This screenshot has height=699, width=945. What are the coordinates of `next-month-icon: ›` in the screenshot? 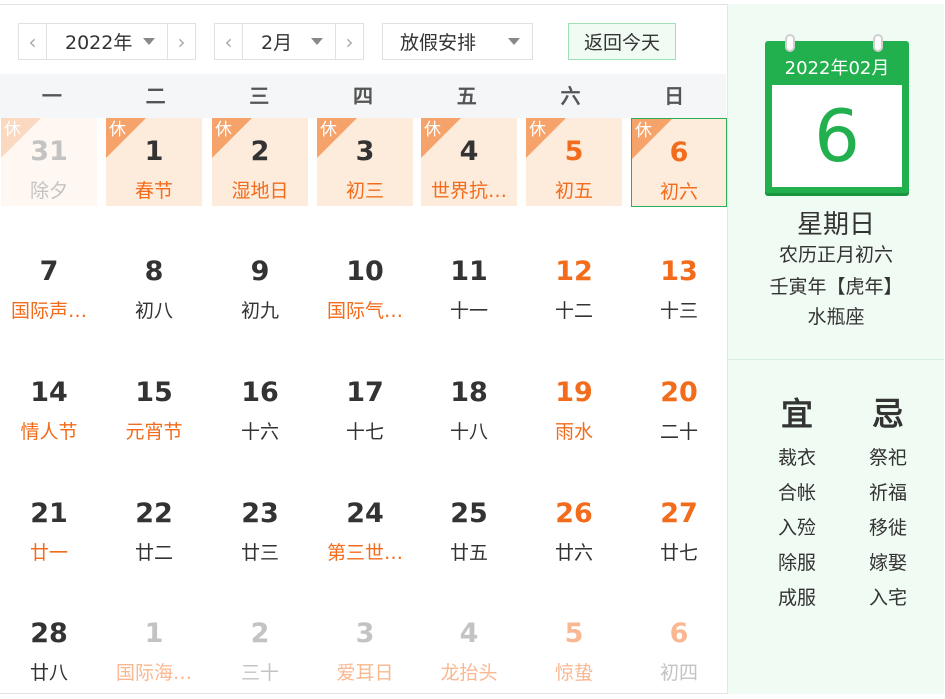 It's located at (349, 41).